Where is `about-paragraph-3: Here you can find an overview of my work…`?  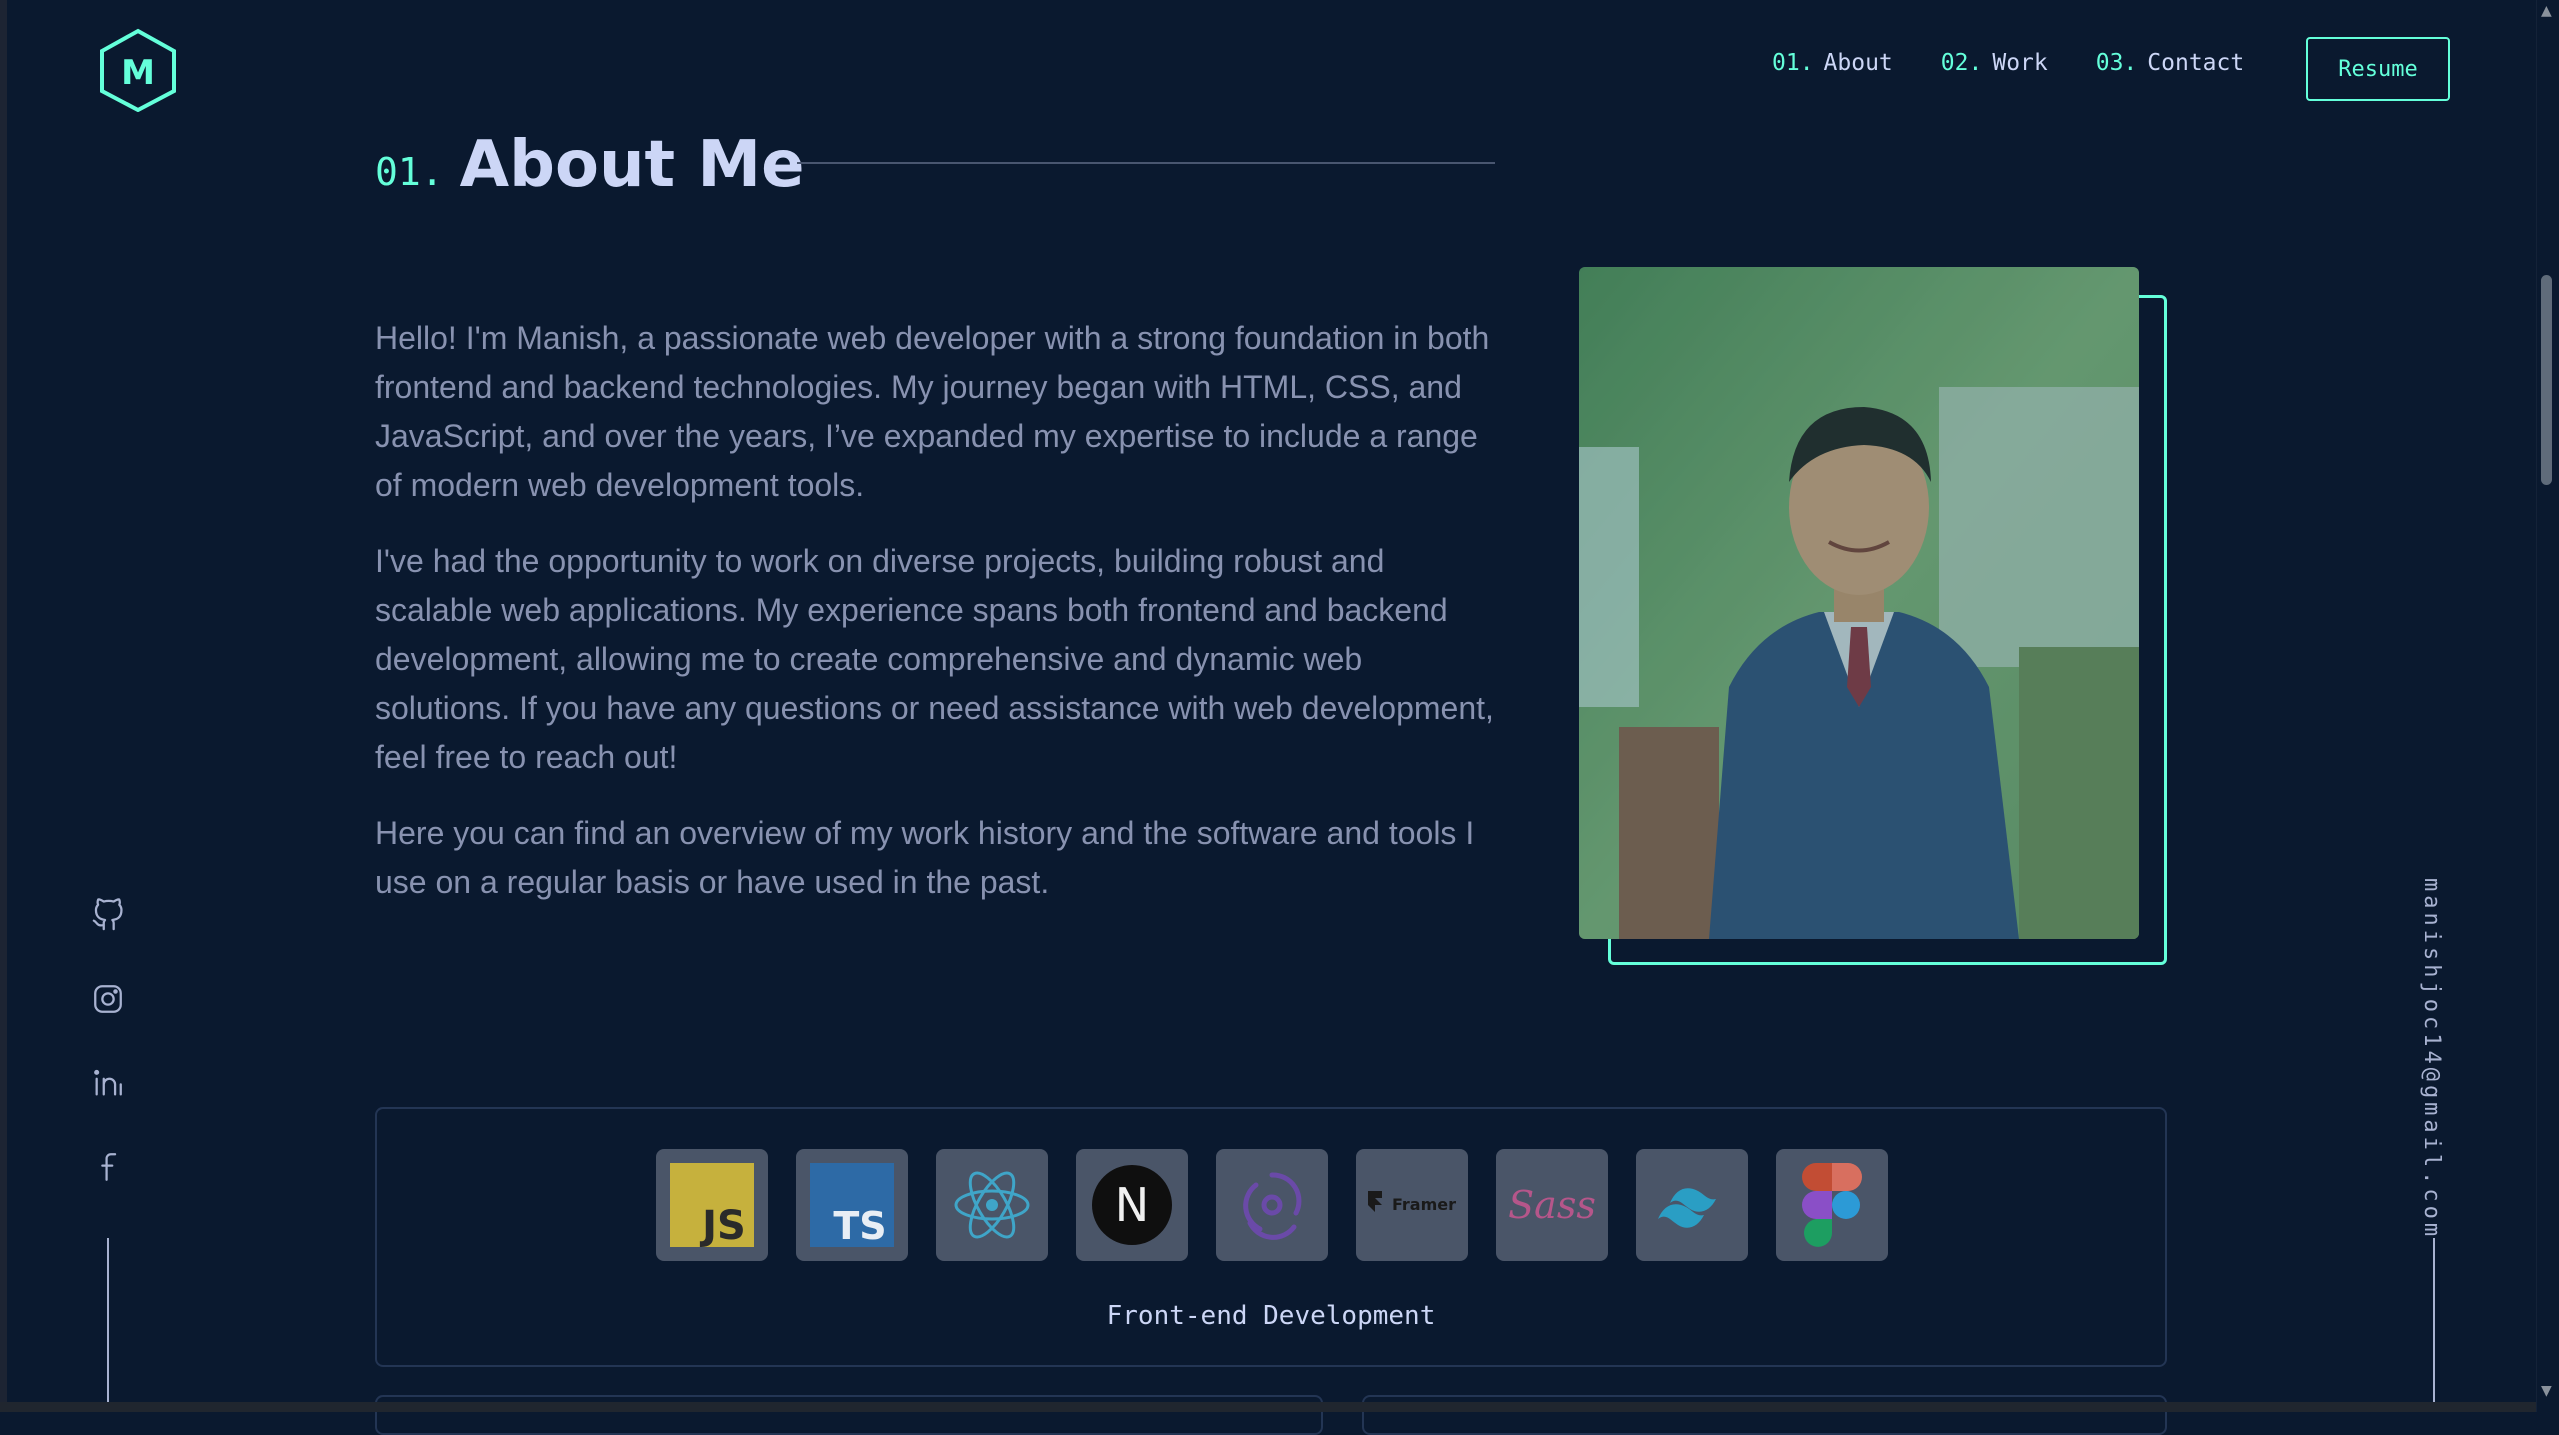
about-paragraph-3: Here you can find an overview of my work… is located at coordinates (925, 857).